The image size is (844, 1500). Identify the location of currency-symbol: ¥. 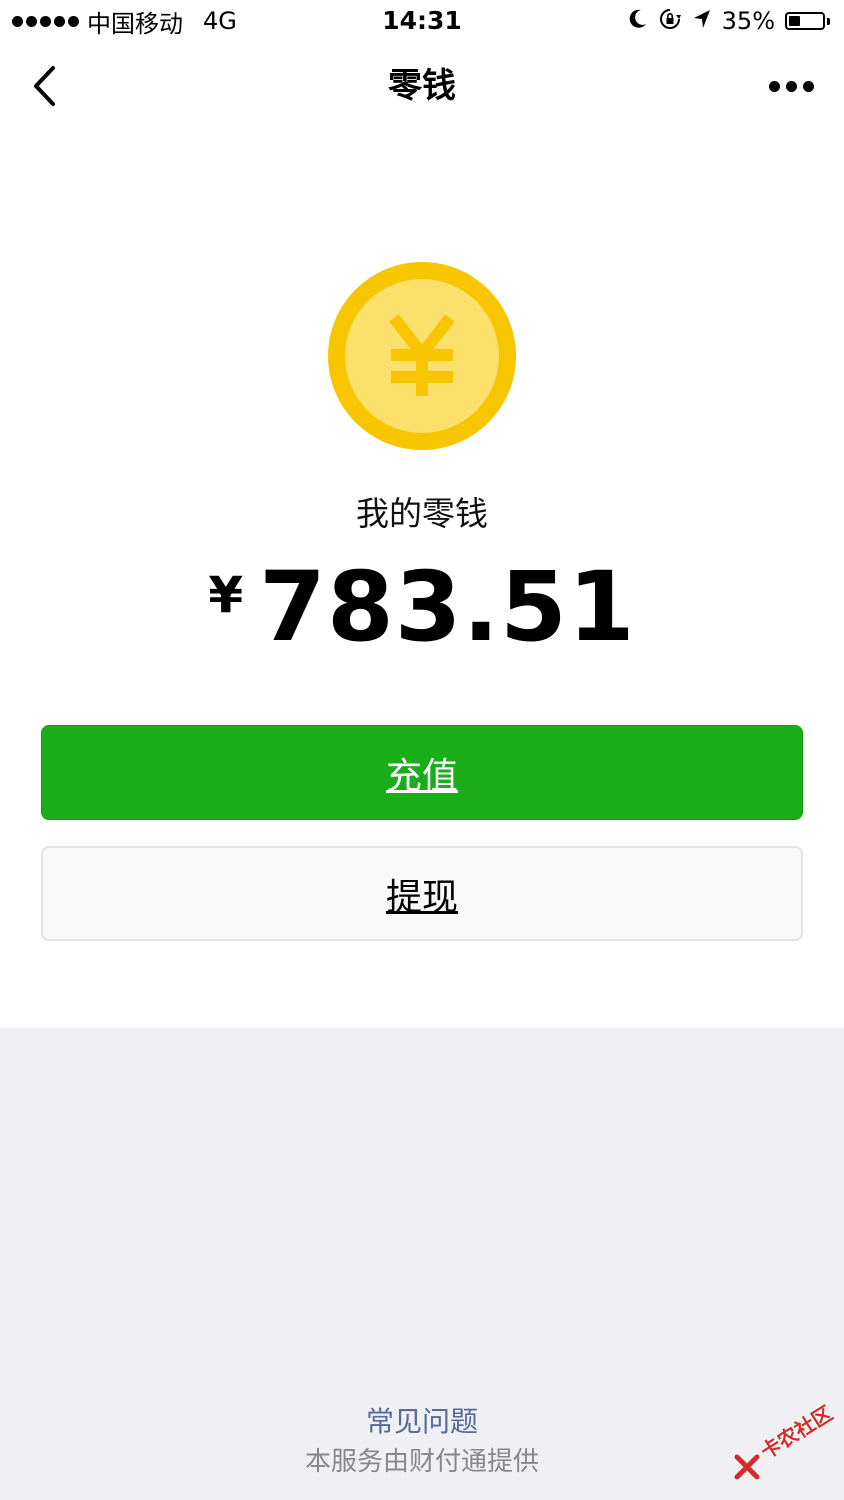
(226, 595).